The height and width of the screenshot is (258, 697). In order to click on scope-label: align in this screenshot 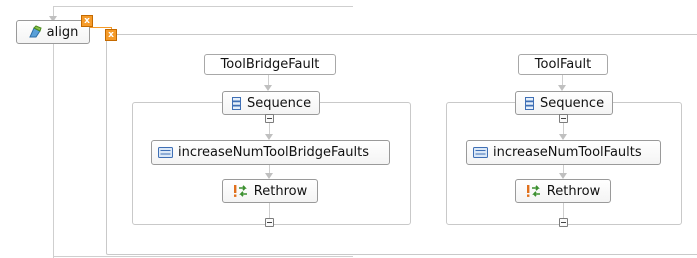, I will do `click(62, 32)`.